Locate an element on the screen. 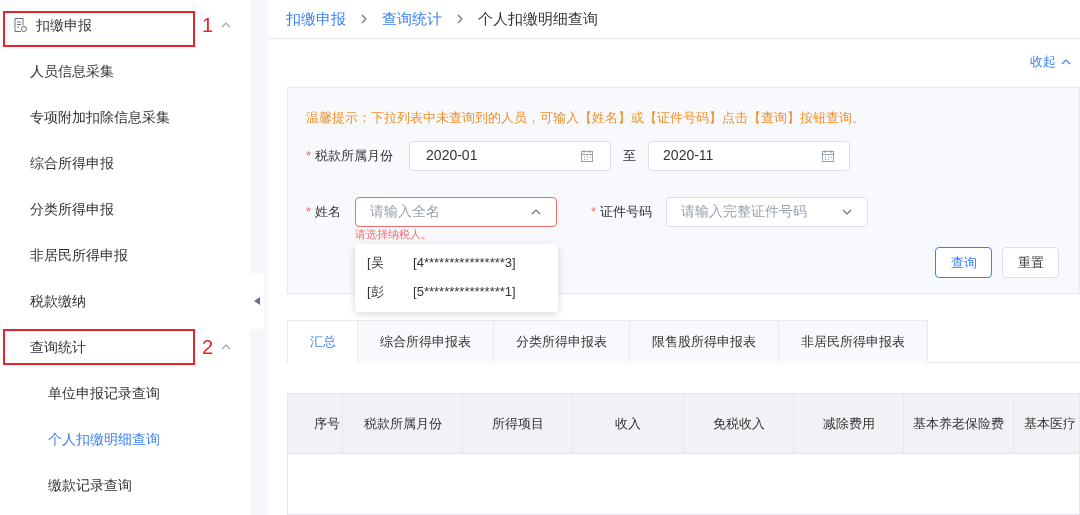 The height and width of the screenshot is (515, 1080). sidebar-item: 分类所得申报 is located at coordinates (97, 209).